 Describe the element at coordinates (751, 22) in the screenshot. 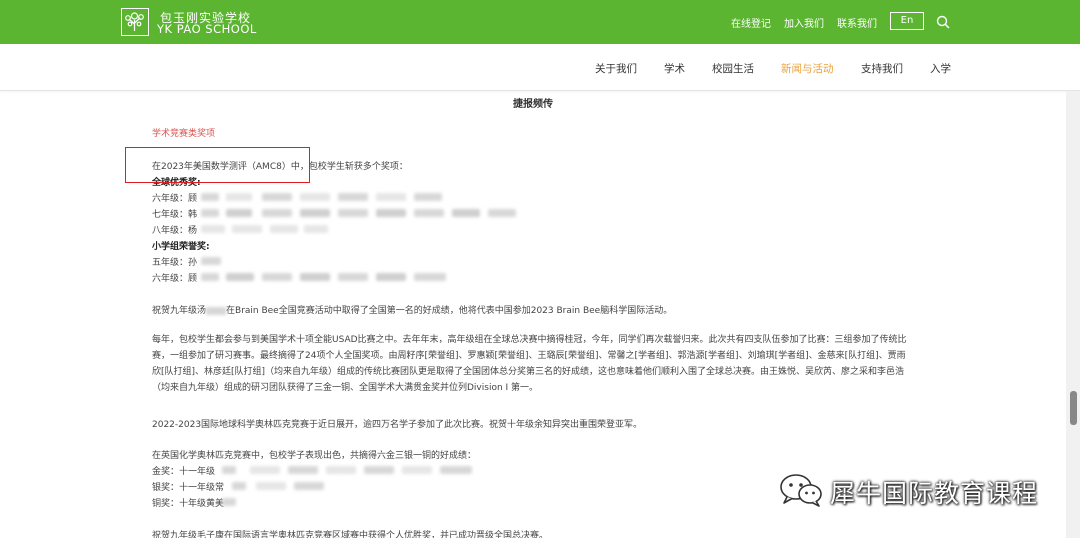

I see `online-register-link: 在线登记` at that location.